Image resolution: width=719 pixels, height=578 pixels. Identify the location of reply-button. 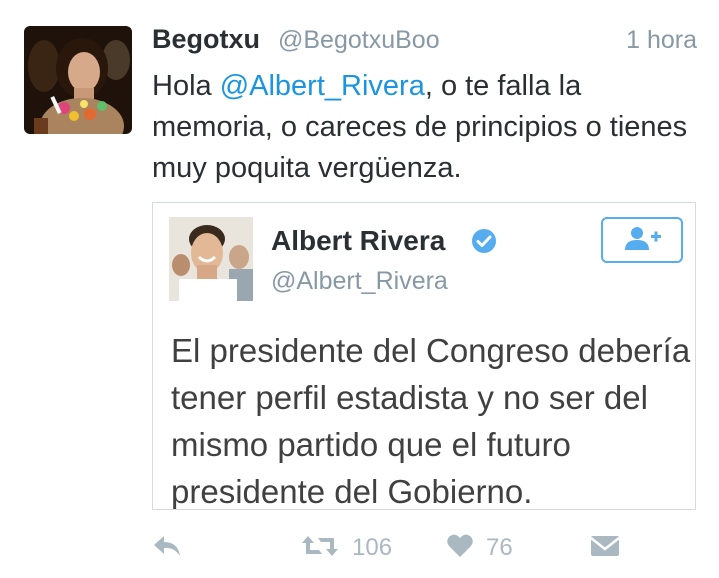
(167, 548).